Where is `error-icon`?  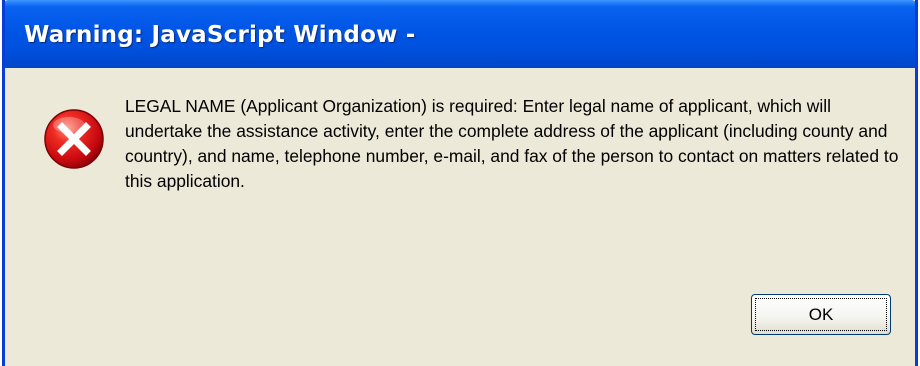 error-icon is located at coordinates (74, 139).